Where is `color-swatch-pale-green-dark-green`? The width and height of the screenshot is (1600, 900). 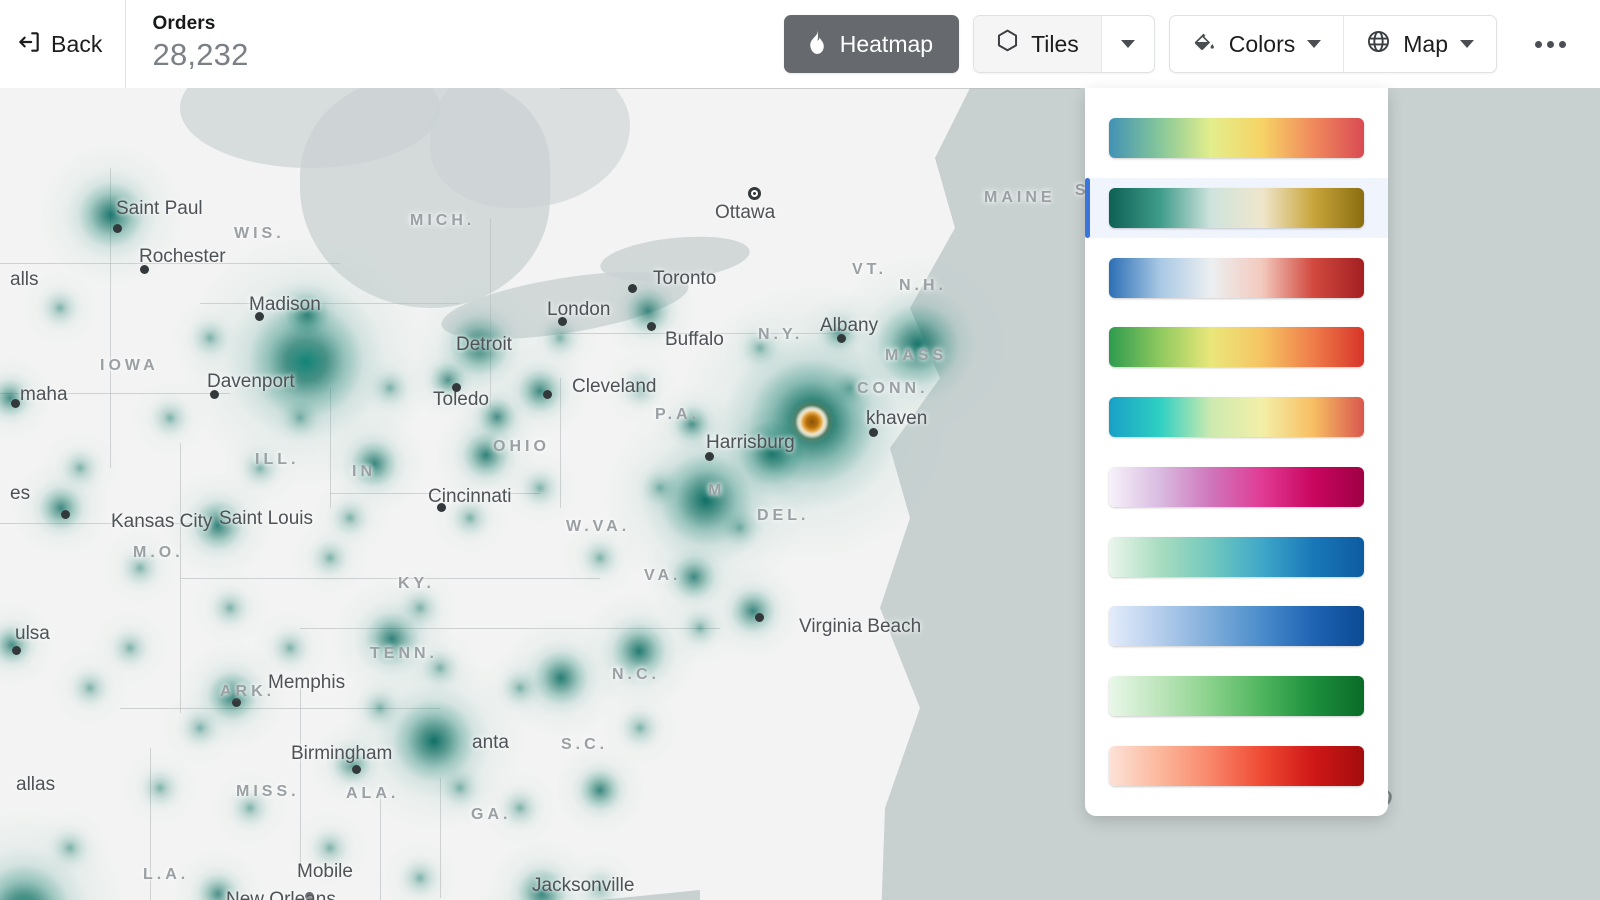 color-swatch-pale-green-dark-green is located at coordinates (1236, 696).